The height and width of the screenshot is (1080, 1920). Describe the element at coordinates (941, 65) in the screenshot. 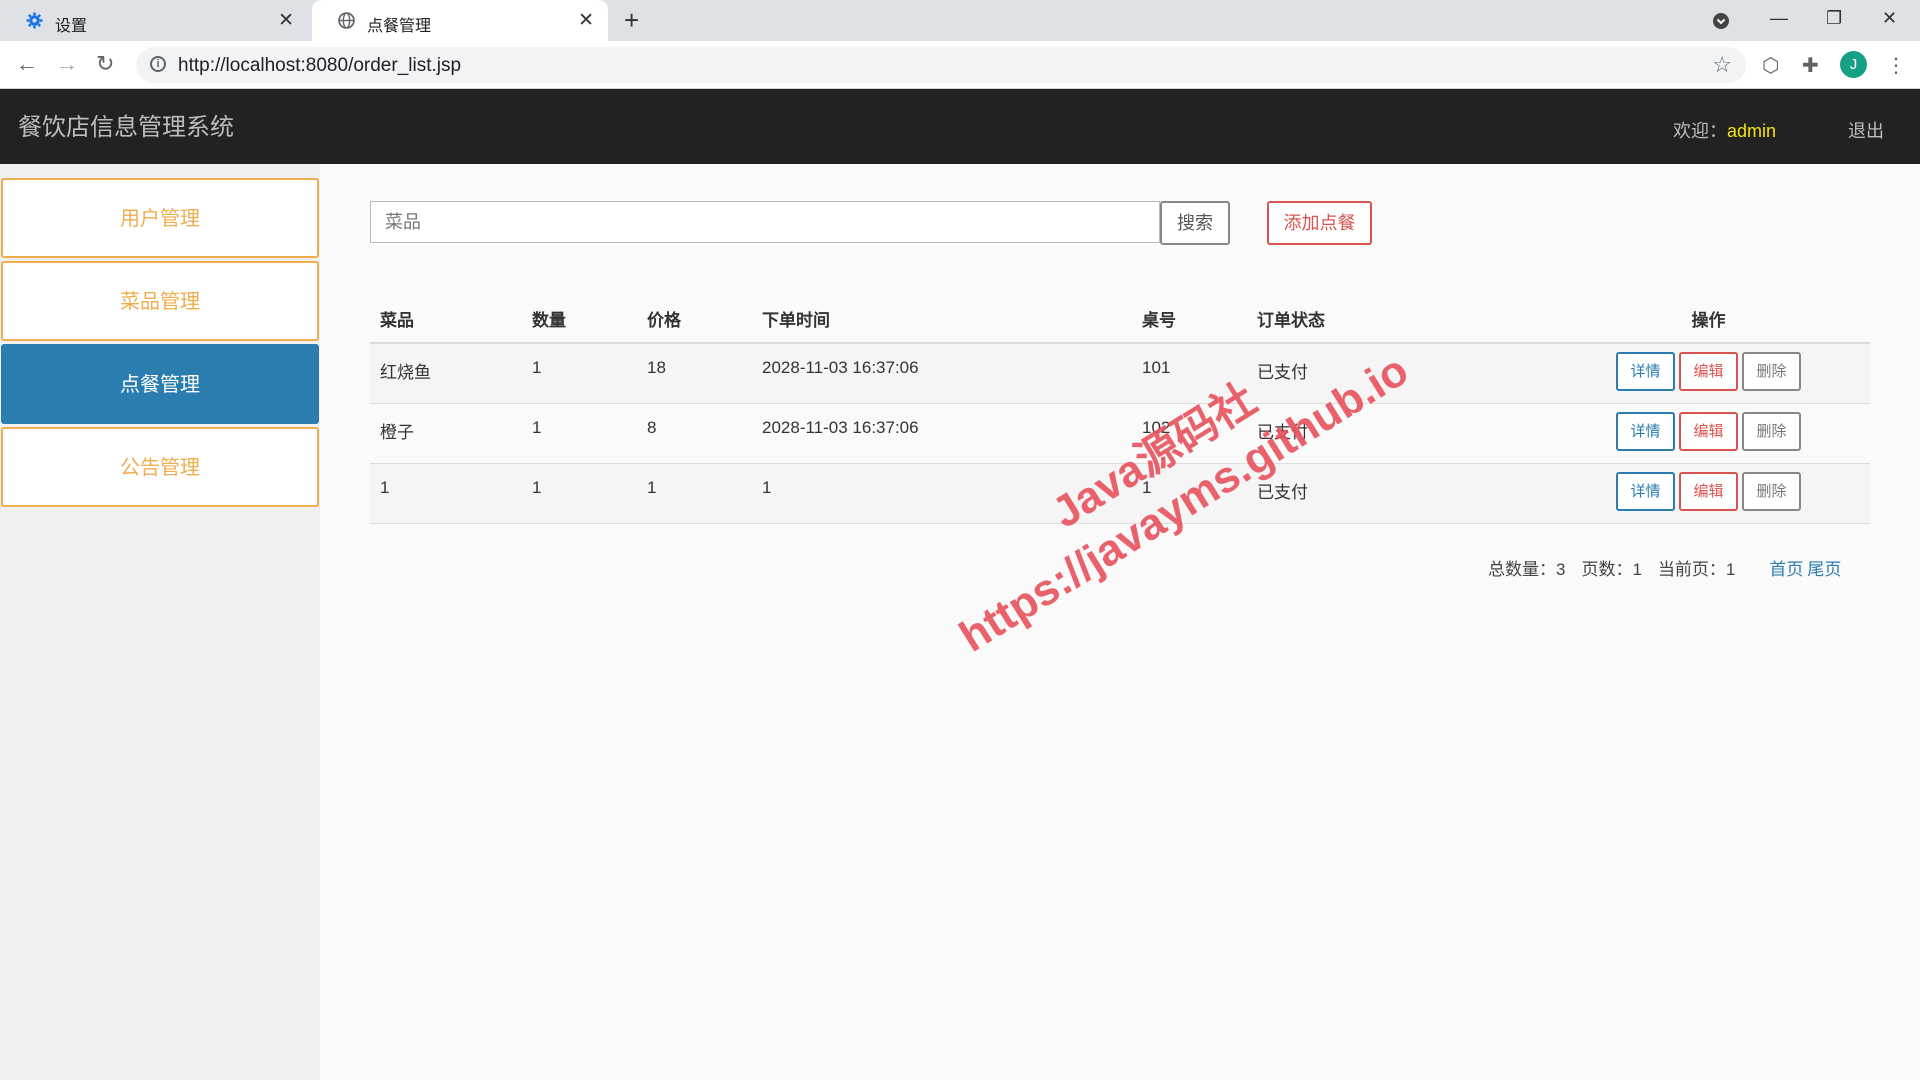

I see `url-field: i http://localhost:8080/order_list.jsp ☆` at that location.